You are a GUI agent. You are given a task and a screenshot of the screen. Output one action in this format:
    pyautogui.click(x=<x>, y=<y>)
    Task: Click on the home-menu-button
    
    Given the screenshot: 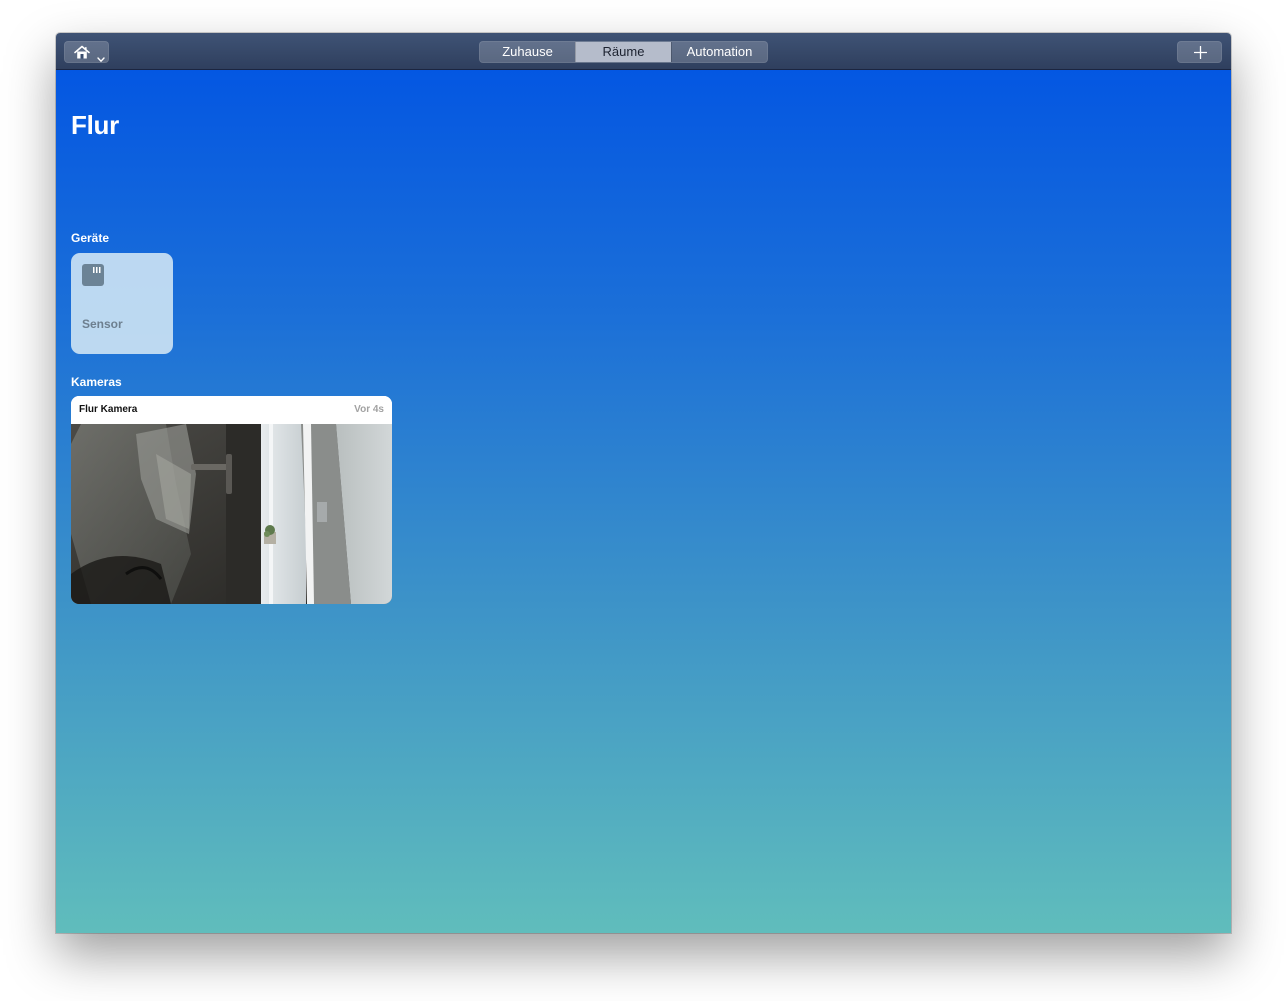 What is the action you would take?
    pyautogui.click(x=86, y=52)
    